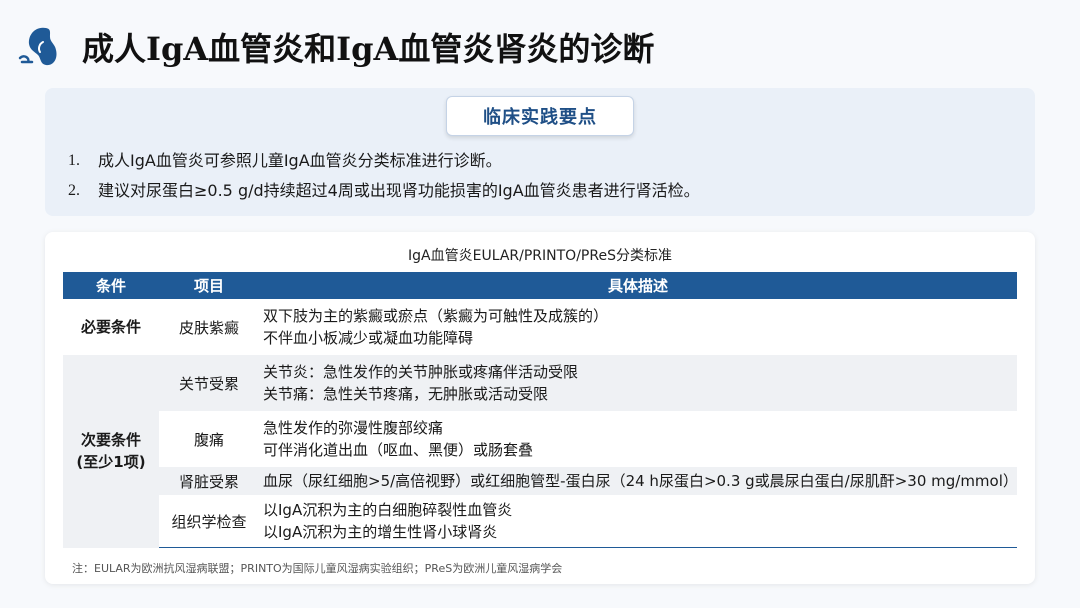 This screenshot has height=608, width=1080. Describe the element at coordinates (37, 46) in the screenshot. I see `kidney-icon` at that location.